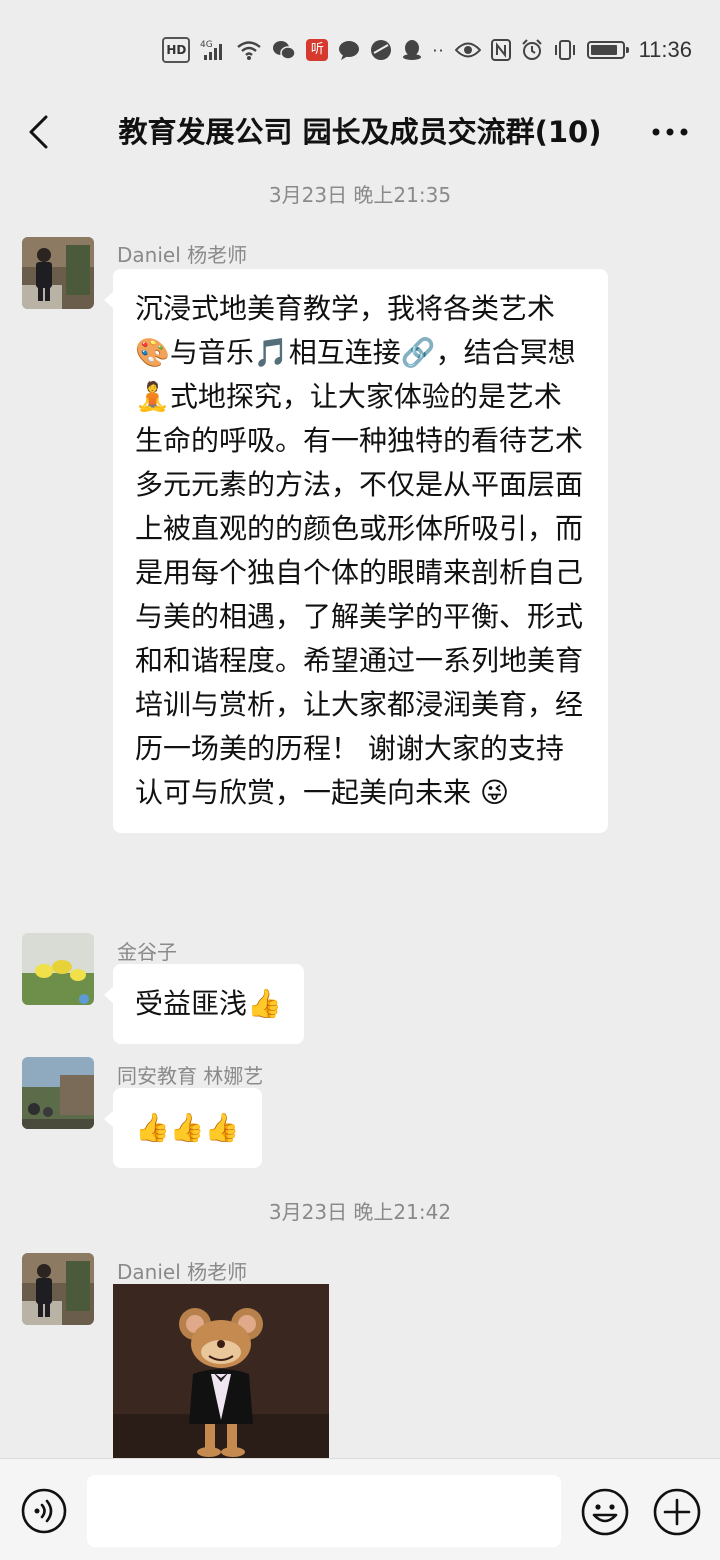  I want to click on back-button, so click(38, 132).